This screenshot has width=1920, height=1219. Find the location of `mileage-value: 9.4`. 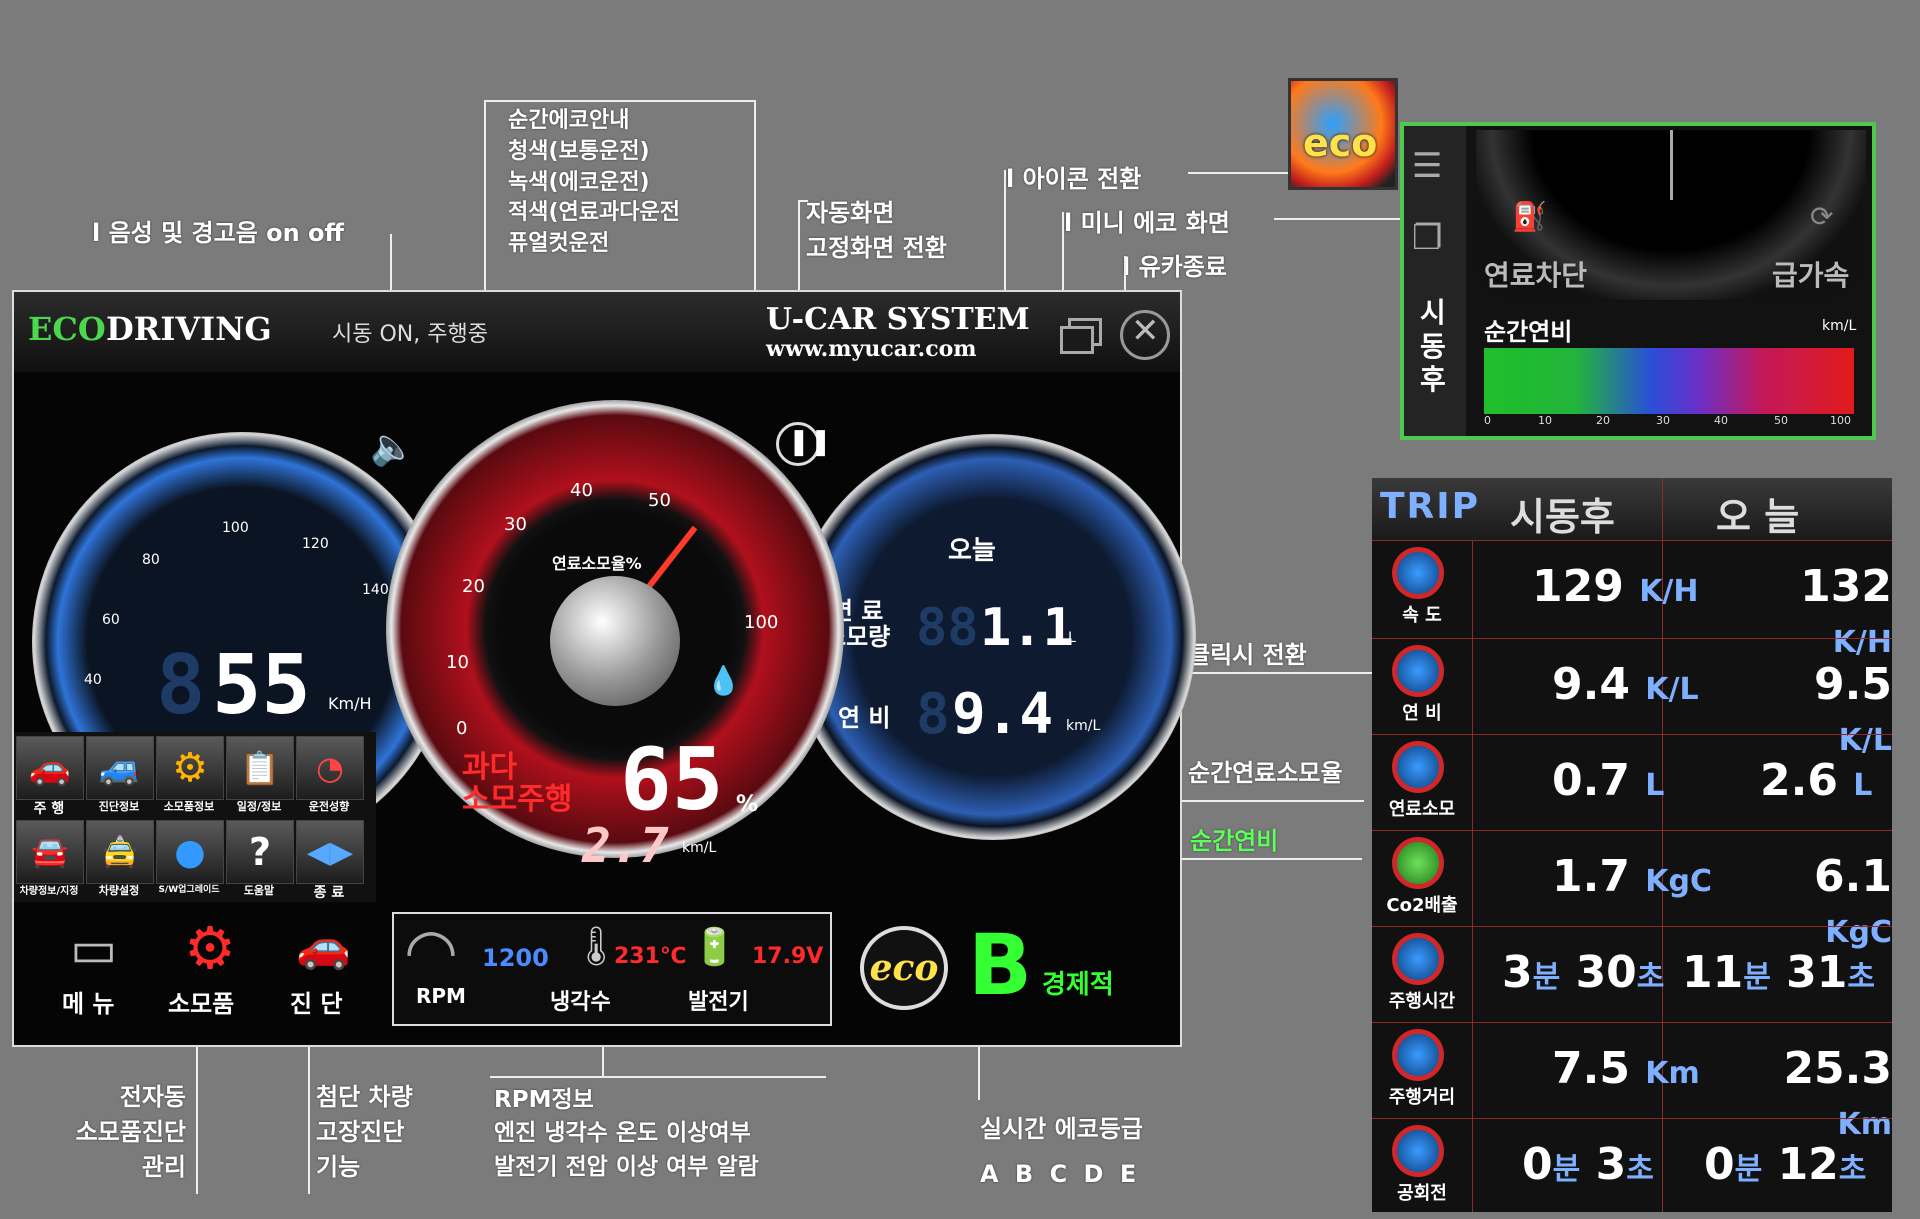

mileage-value: 9.4 is located at coordinates (1003, 714).